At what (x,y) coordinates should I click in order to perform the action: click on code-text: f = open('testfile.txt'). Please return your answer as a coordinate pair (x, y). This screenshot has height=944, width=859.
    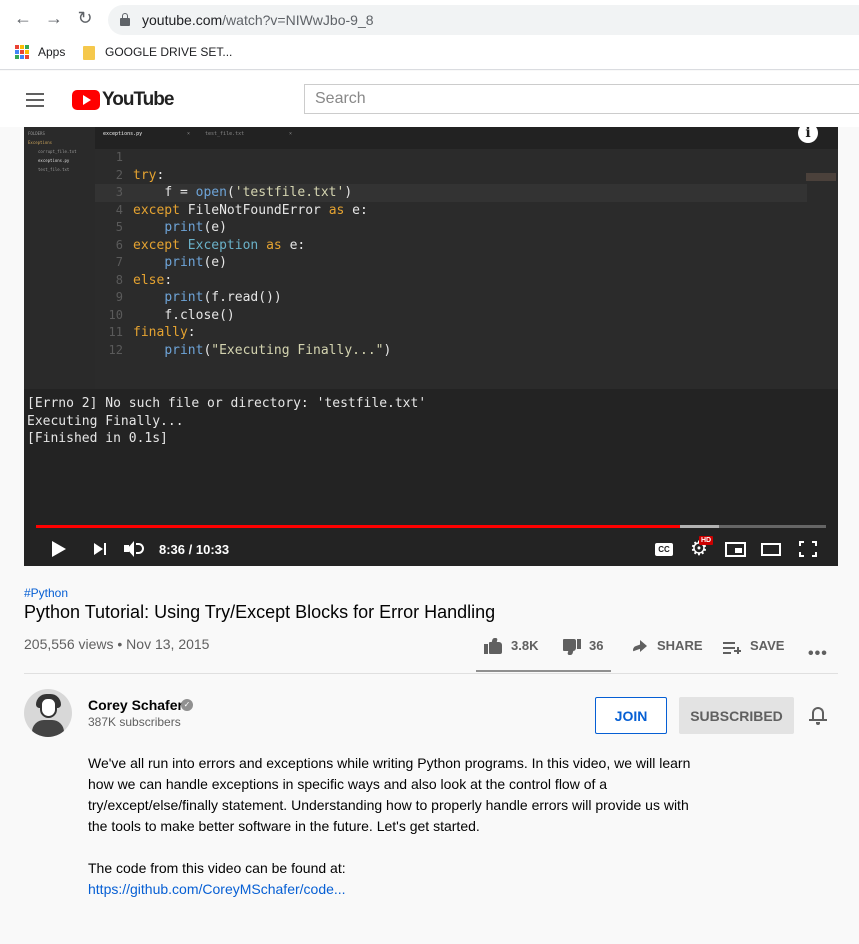
    Looking at the image, I should click on (258, 192).